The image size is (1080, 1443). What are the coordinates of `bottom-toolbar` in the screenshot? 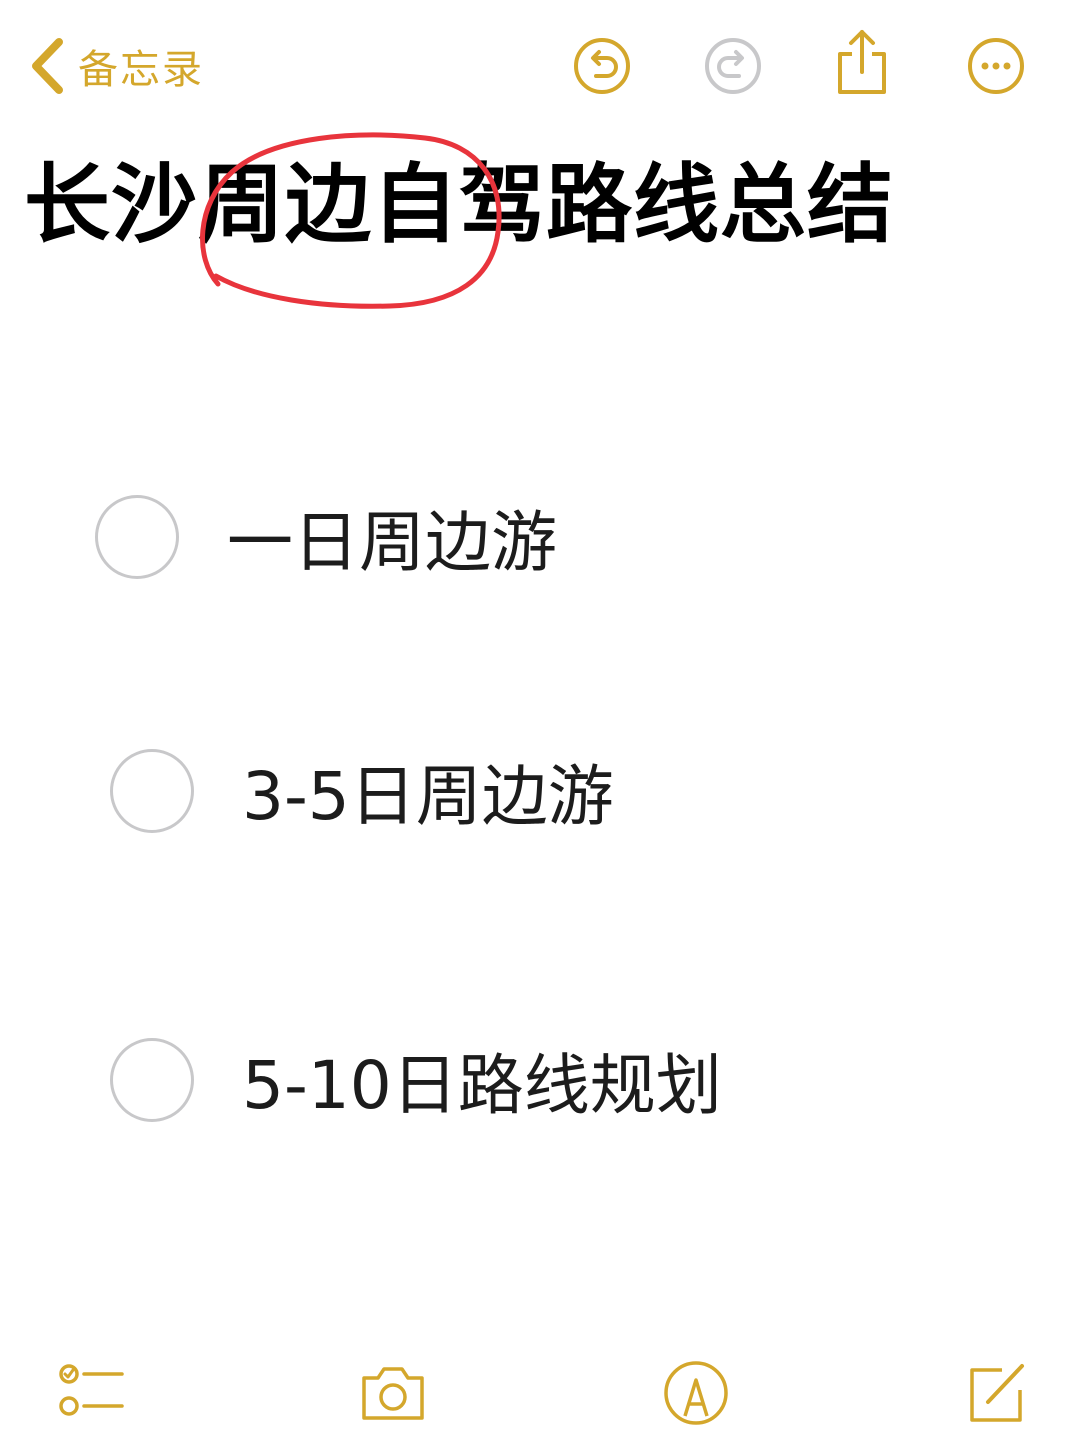 It's located at (540, 1391).